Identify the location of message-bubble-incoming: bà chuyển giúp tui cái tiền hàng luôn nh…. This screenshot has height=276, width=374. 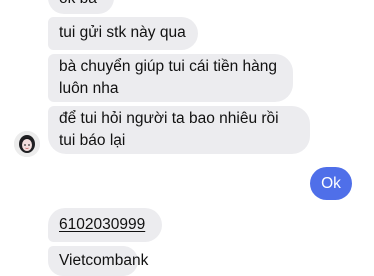
(170, 78).